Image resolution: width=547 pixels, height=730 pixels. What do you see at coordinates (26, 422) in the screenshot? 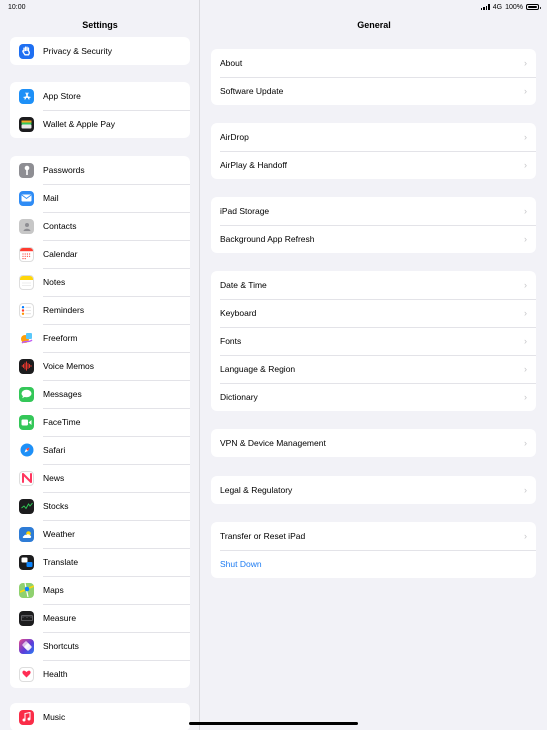
I see `facetime-icon` at bounding box center [26, 422].